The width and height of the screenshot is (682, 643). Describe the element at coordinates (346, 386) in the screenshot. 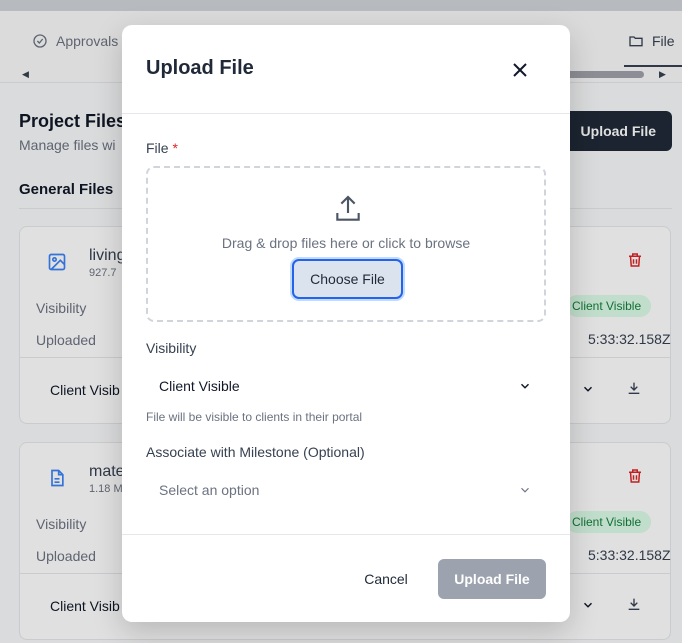

I see `visibility-select: Client Visible` at that location.